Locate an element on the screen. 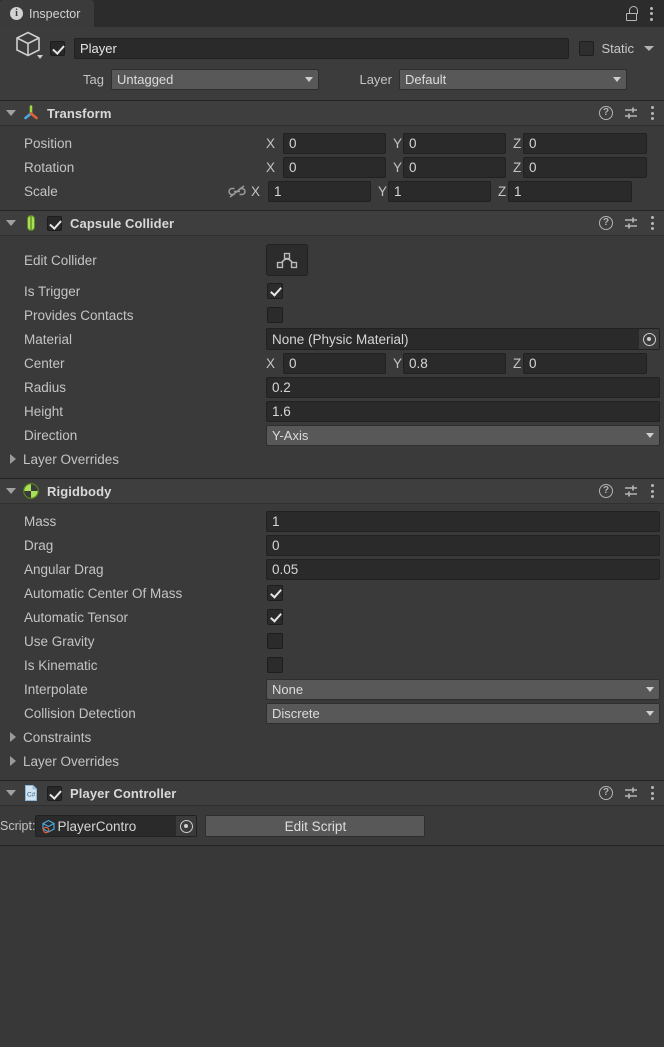  position-x-input: 0 is located at coordinates (334, 143).